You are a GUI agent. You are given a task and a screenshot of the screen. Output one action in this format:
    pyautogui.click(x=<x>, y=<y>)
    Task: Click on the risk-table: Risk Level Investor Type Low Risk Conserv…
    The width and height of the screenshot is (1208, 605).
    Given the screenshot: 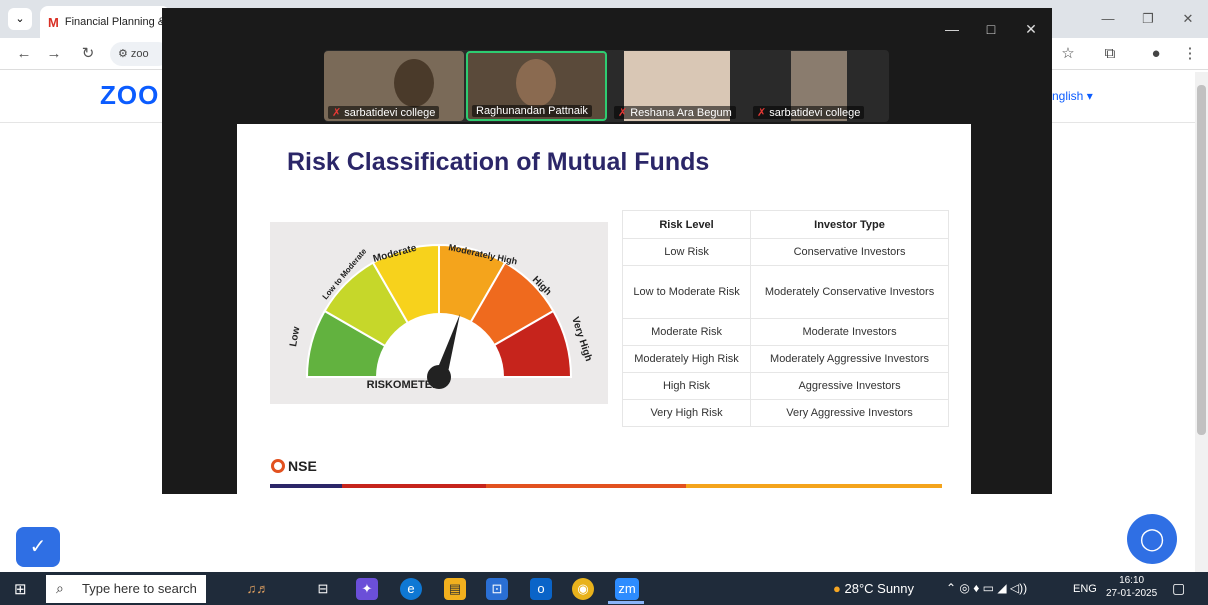 What is the action you would take?
    pyautogui.click(x=785, y=318)
    